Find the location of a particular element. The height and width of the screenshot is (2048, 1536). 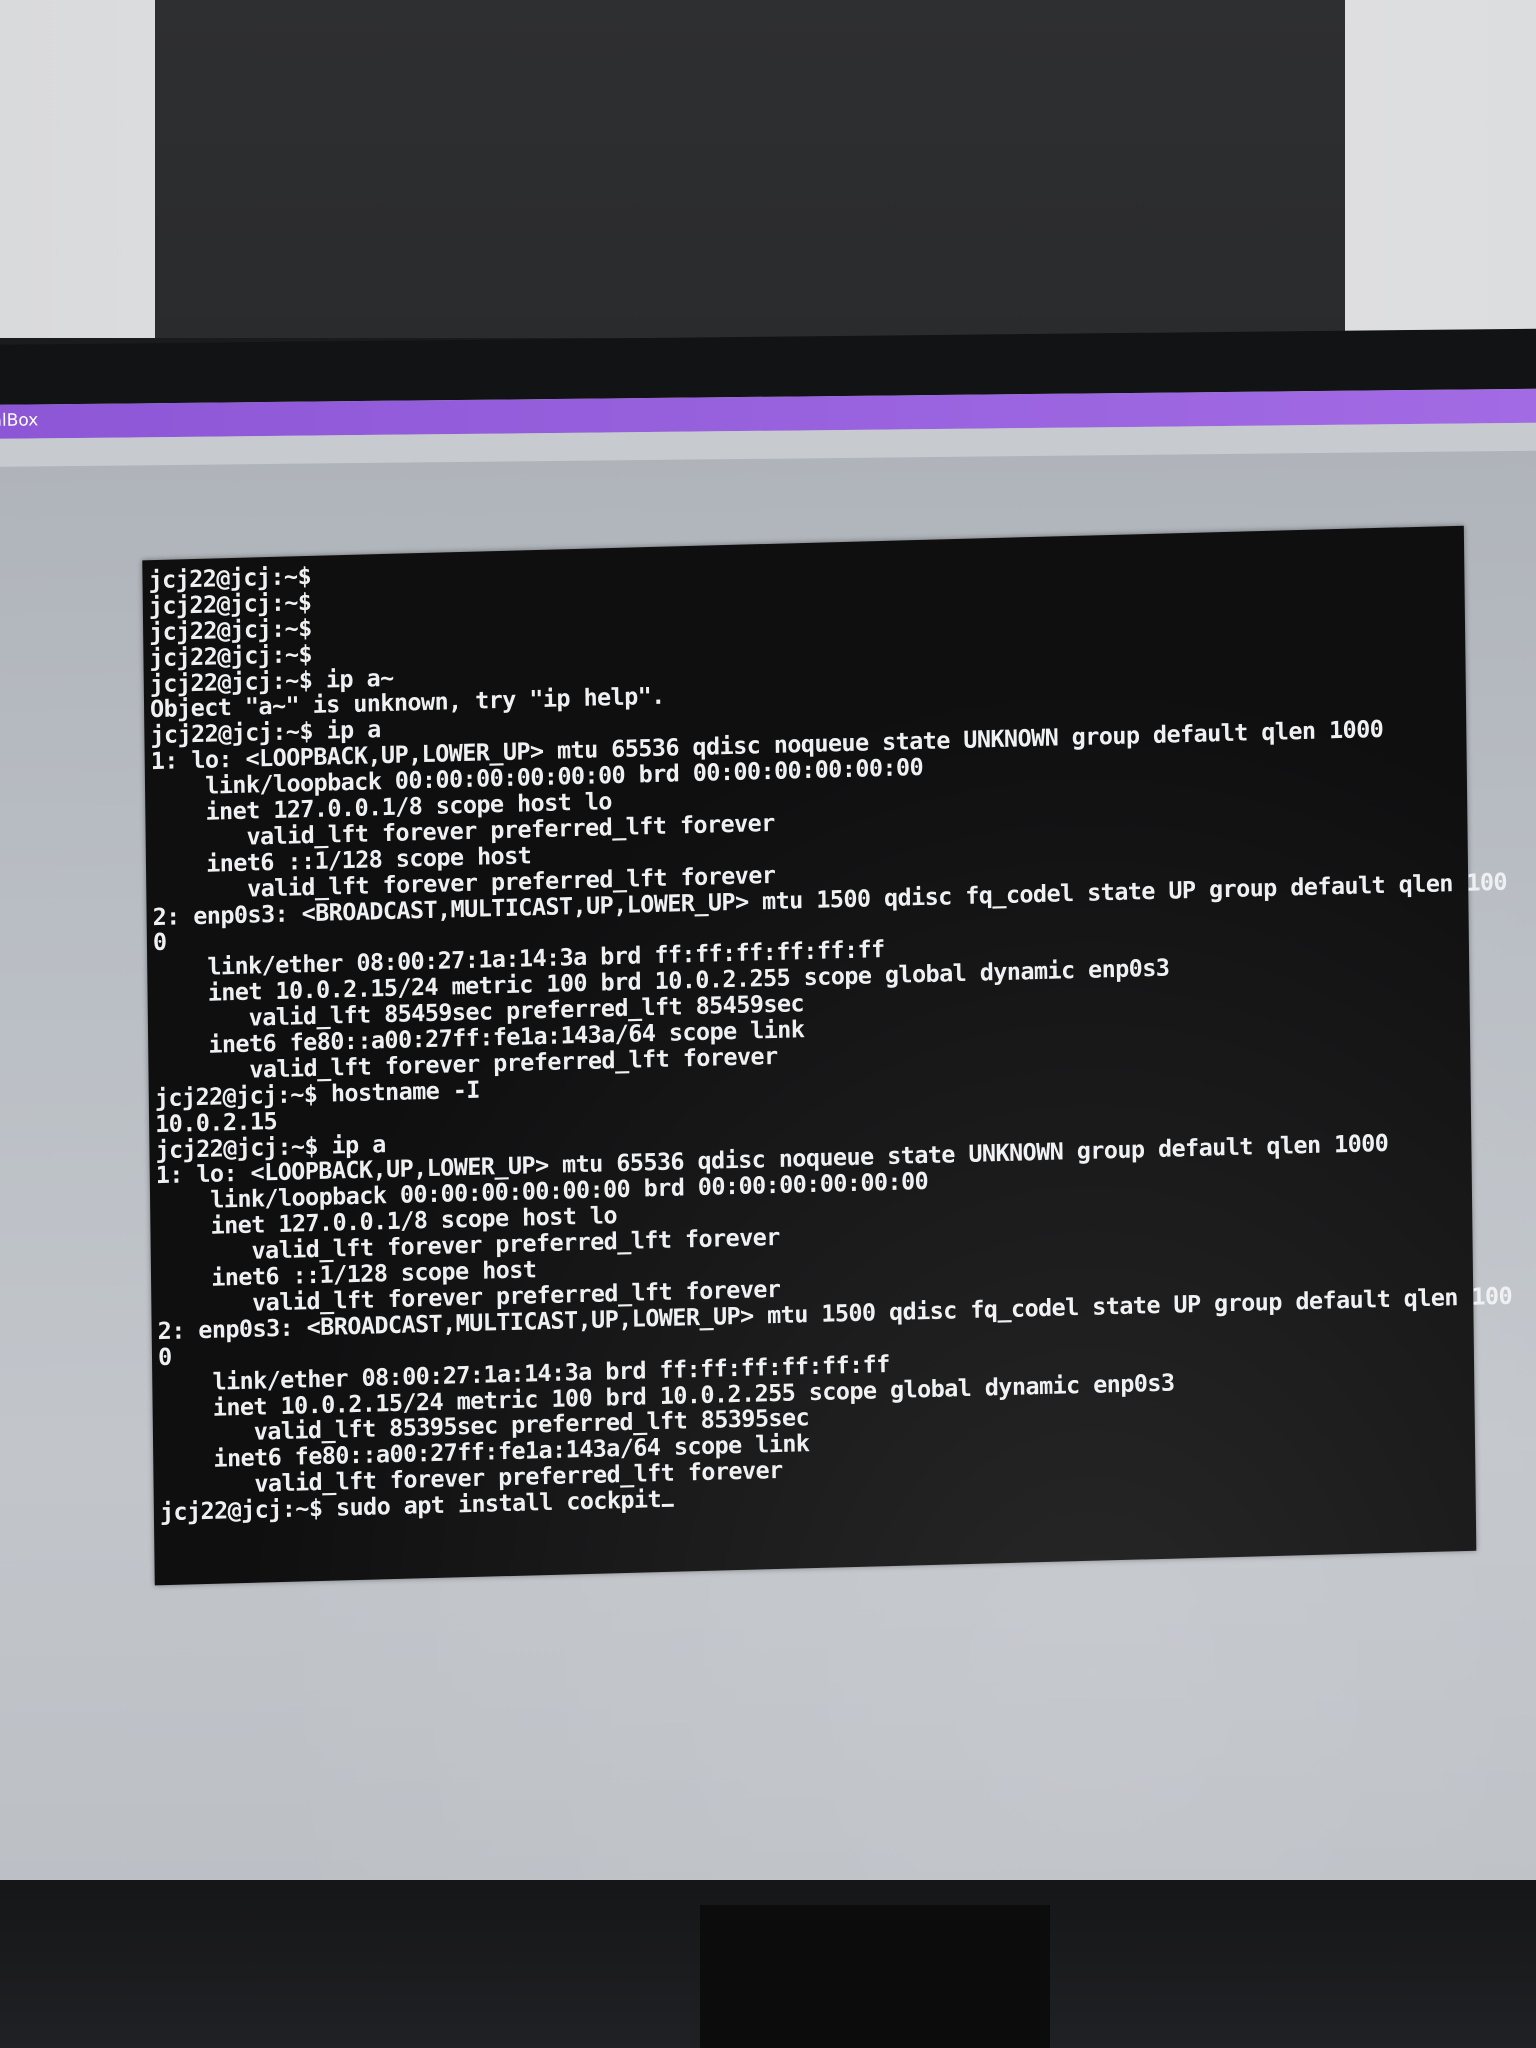

text-cursor is located at coordinates (668, 1505).